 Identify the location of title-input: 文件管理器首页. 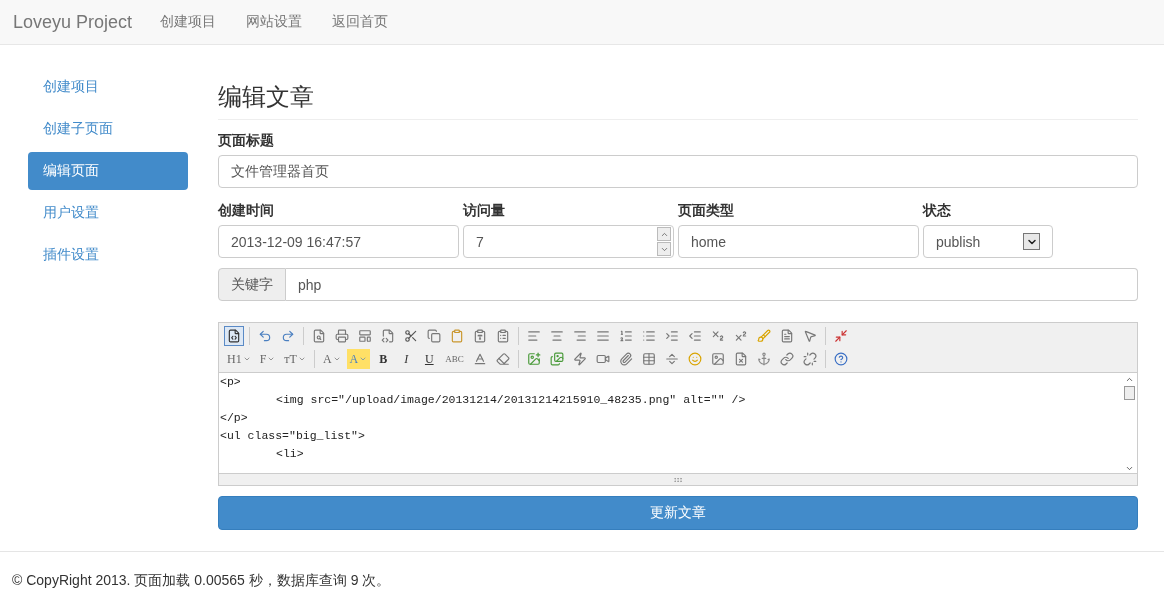
(678, 172).